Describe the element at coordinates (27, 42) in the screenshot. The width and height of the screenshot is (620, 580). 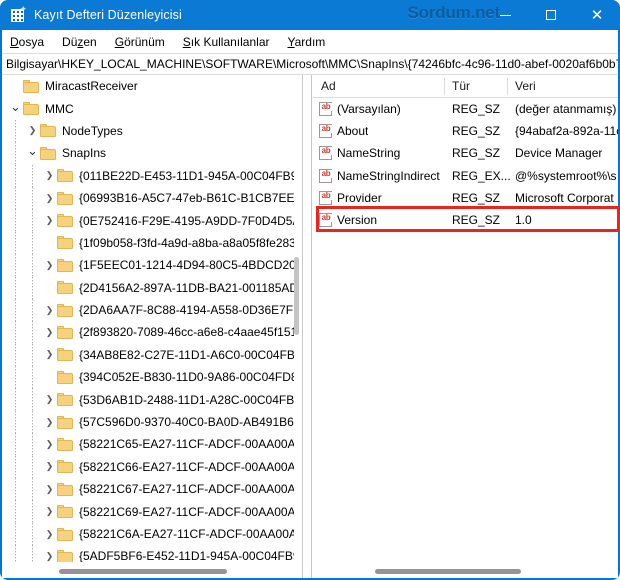
I see `menu-item-dosya: Dosya` at that location.